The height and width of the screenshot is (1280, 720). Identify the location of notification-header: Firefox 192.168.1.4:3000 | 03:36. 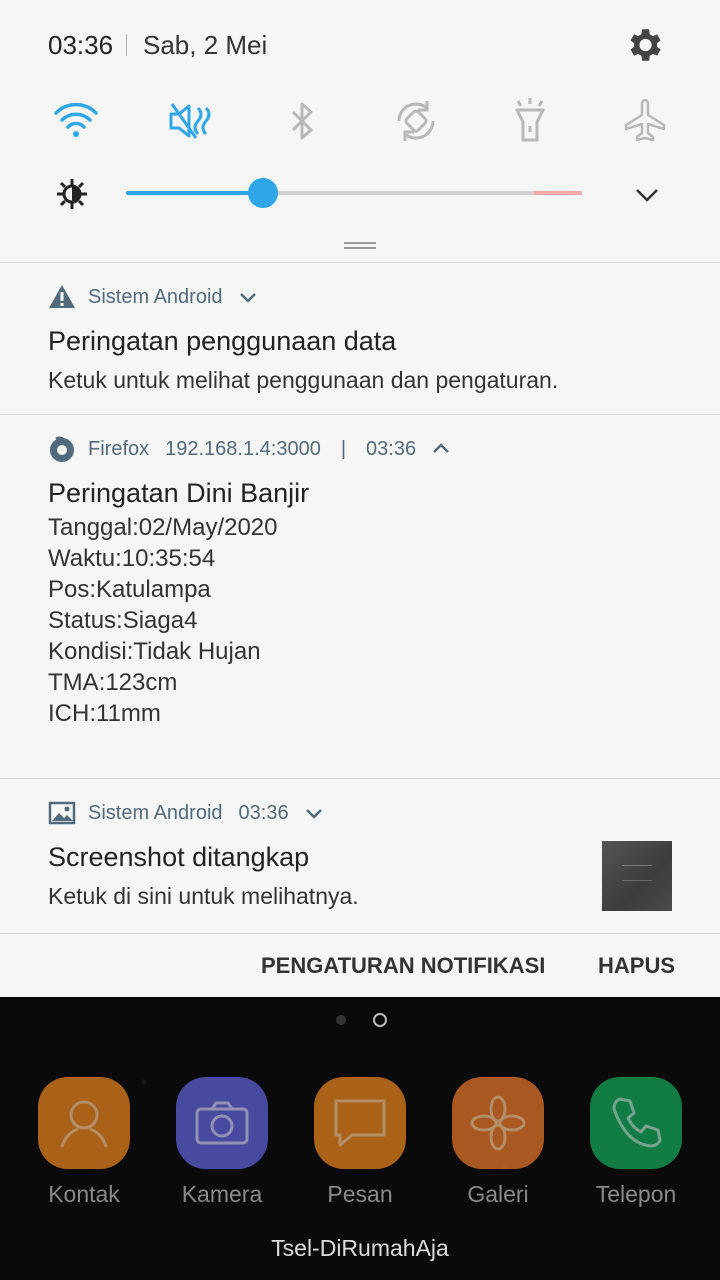
(250, 449).